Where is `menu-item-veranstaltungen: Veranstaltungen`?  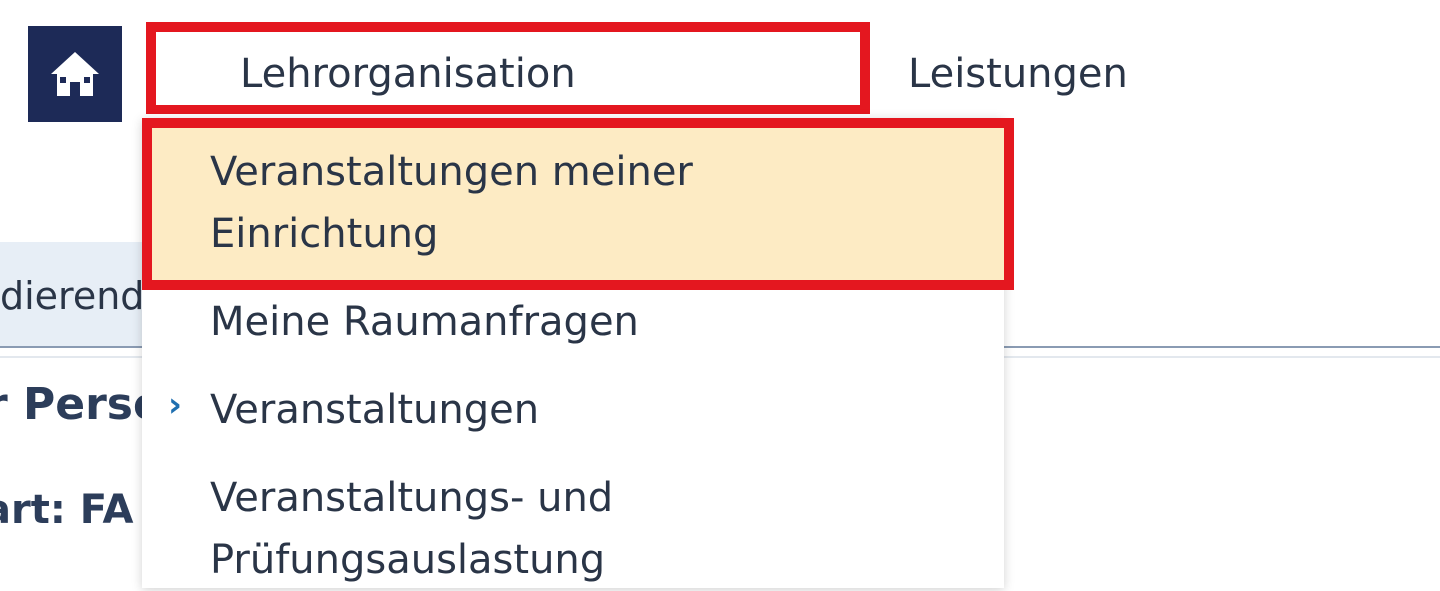 menu-item-veranstaltungen: Veranstaltungen is located at coordinates (374, 410).